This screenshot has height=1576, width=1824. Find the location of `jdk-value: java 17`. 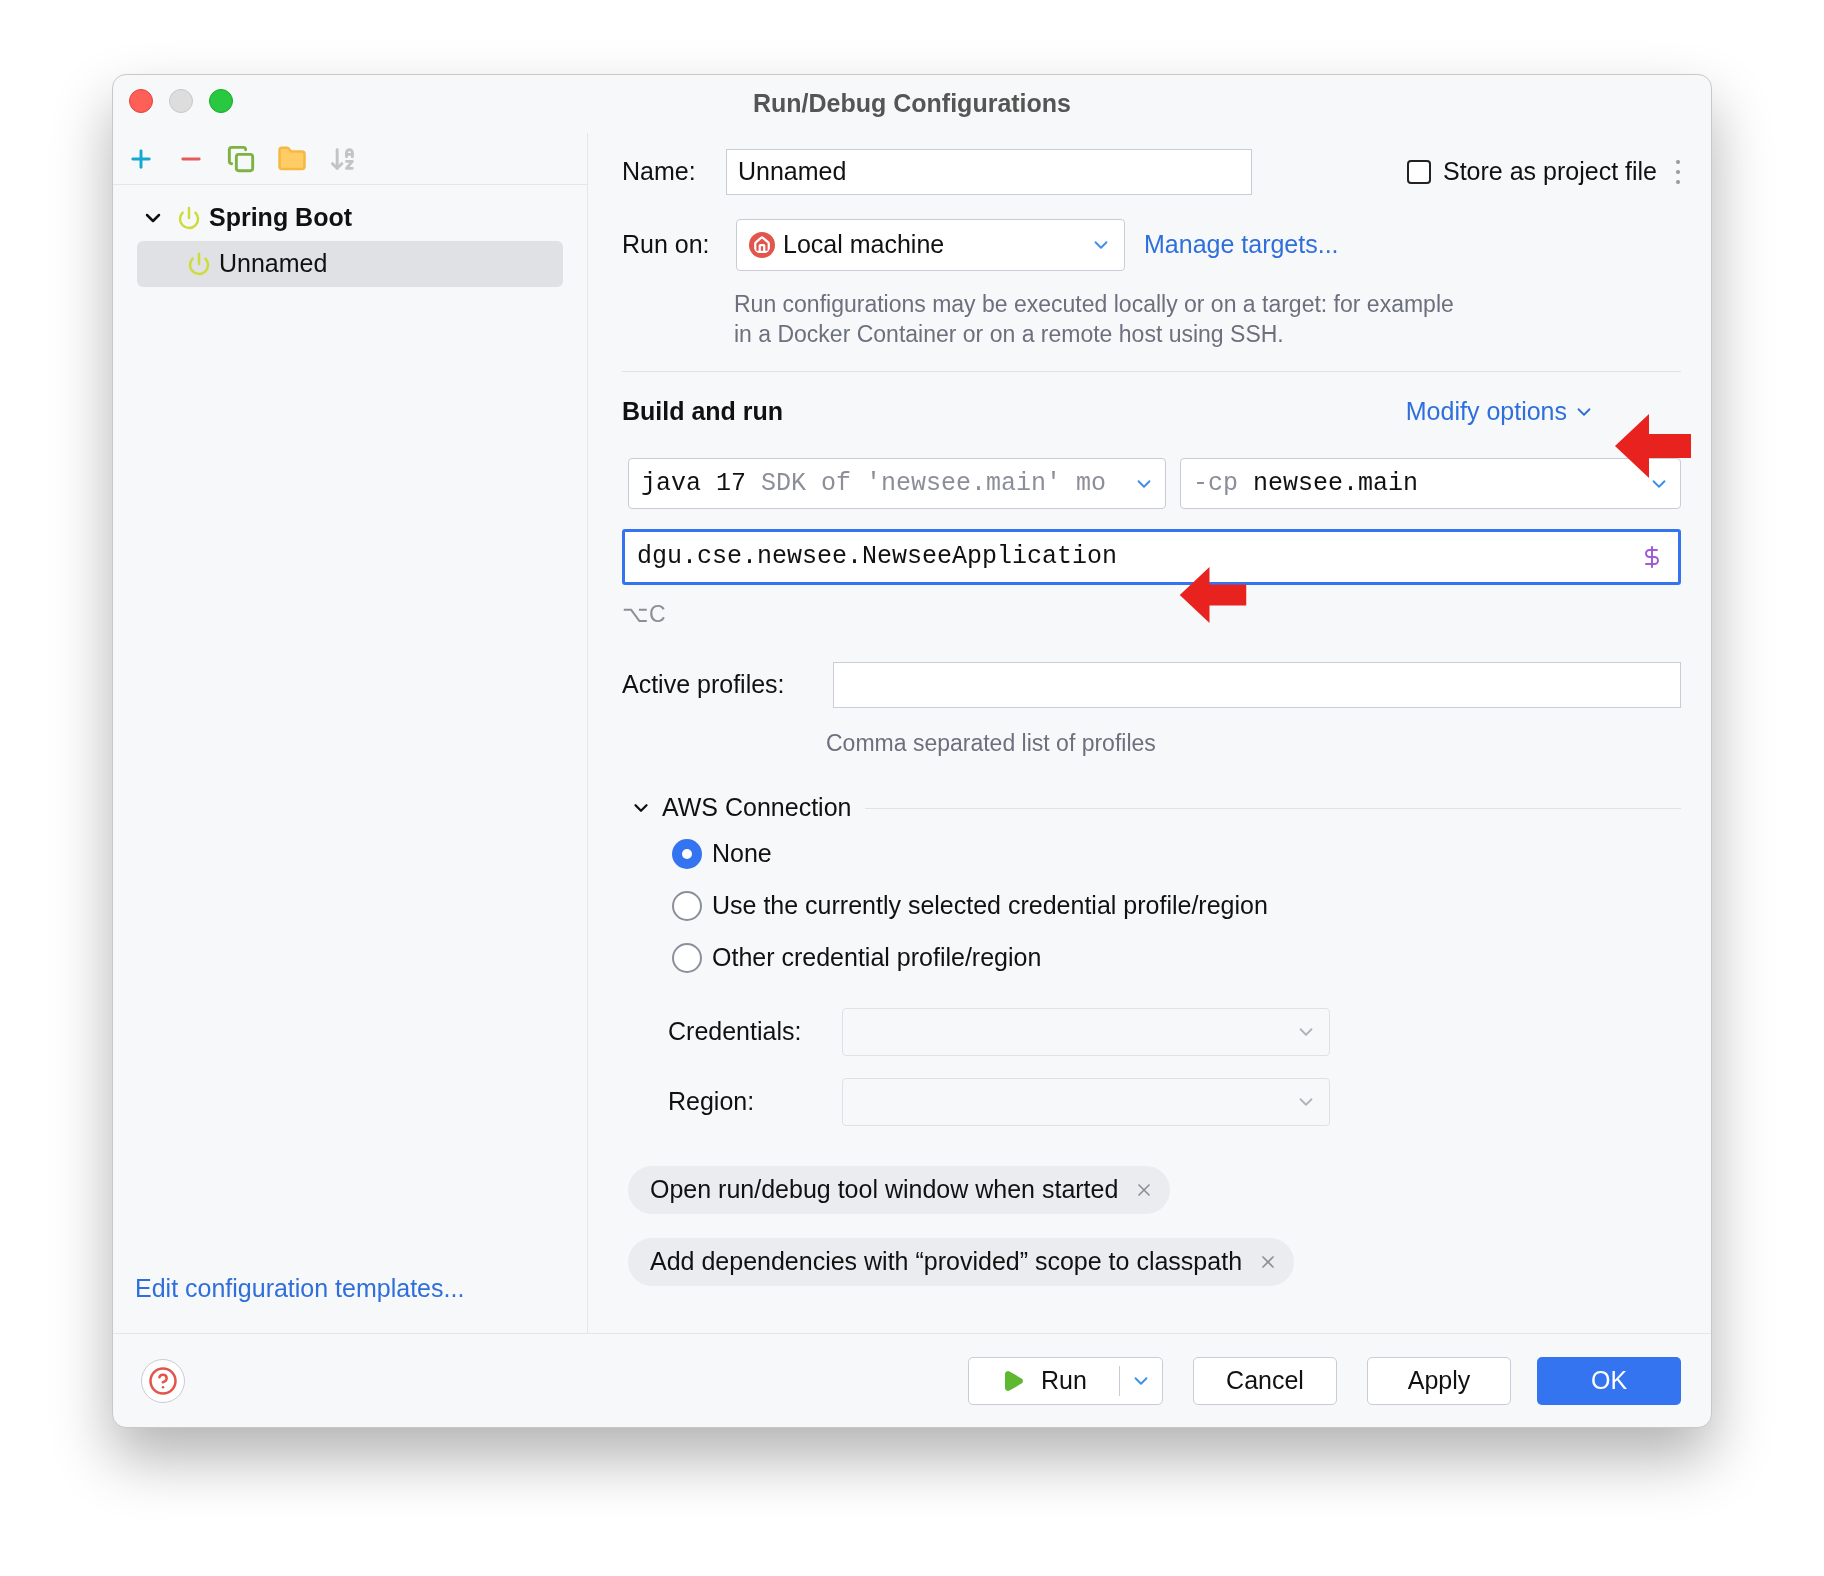

jdk-value: java 17 is located at coordinates (694, 483).